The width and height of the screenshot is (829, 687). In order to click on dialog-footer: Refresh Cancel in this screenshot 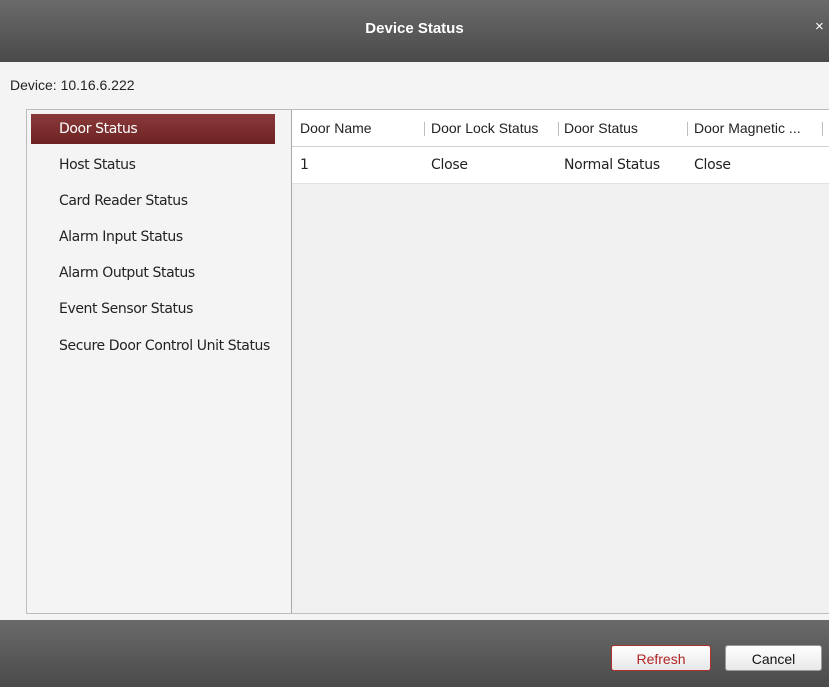, I will do `click(414, 653)`.